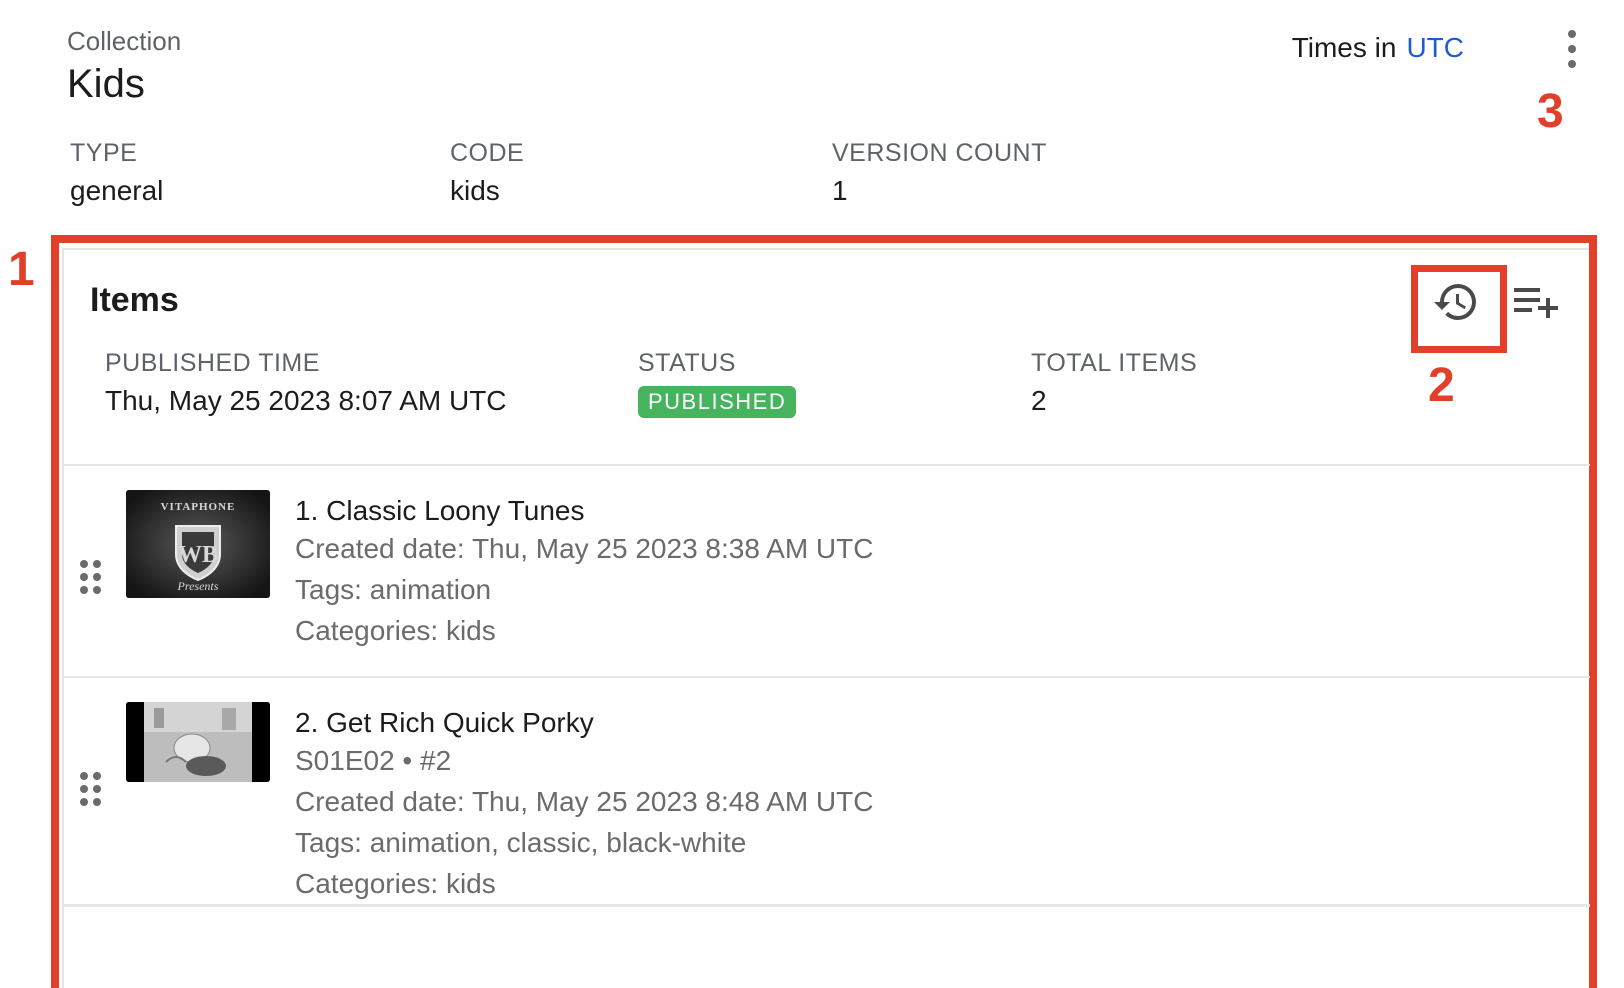  I want to click on meta-code-value: kids, so click(475, 190).